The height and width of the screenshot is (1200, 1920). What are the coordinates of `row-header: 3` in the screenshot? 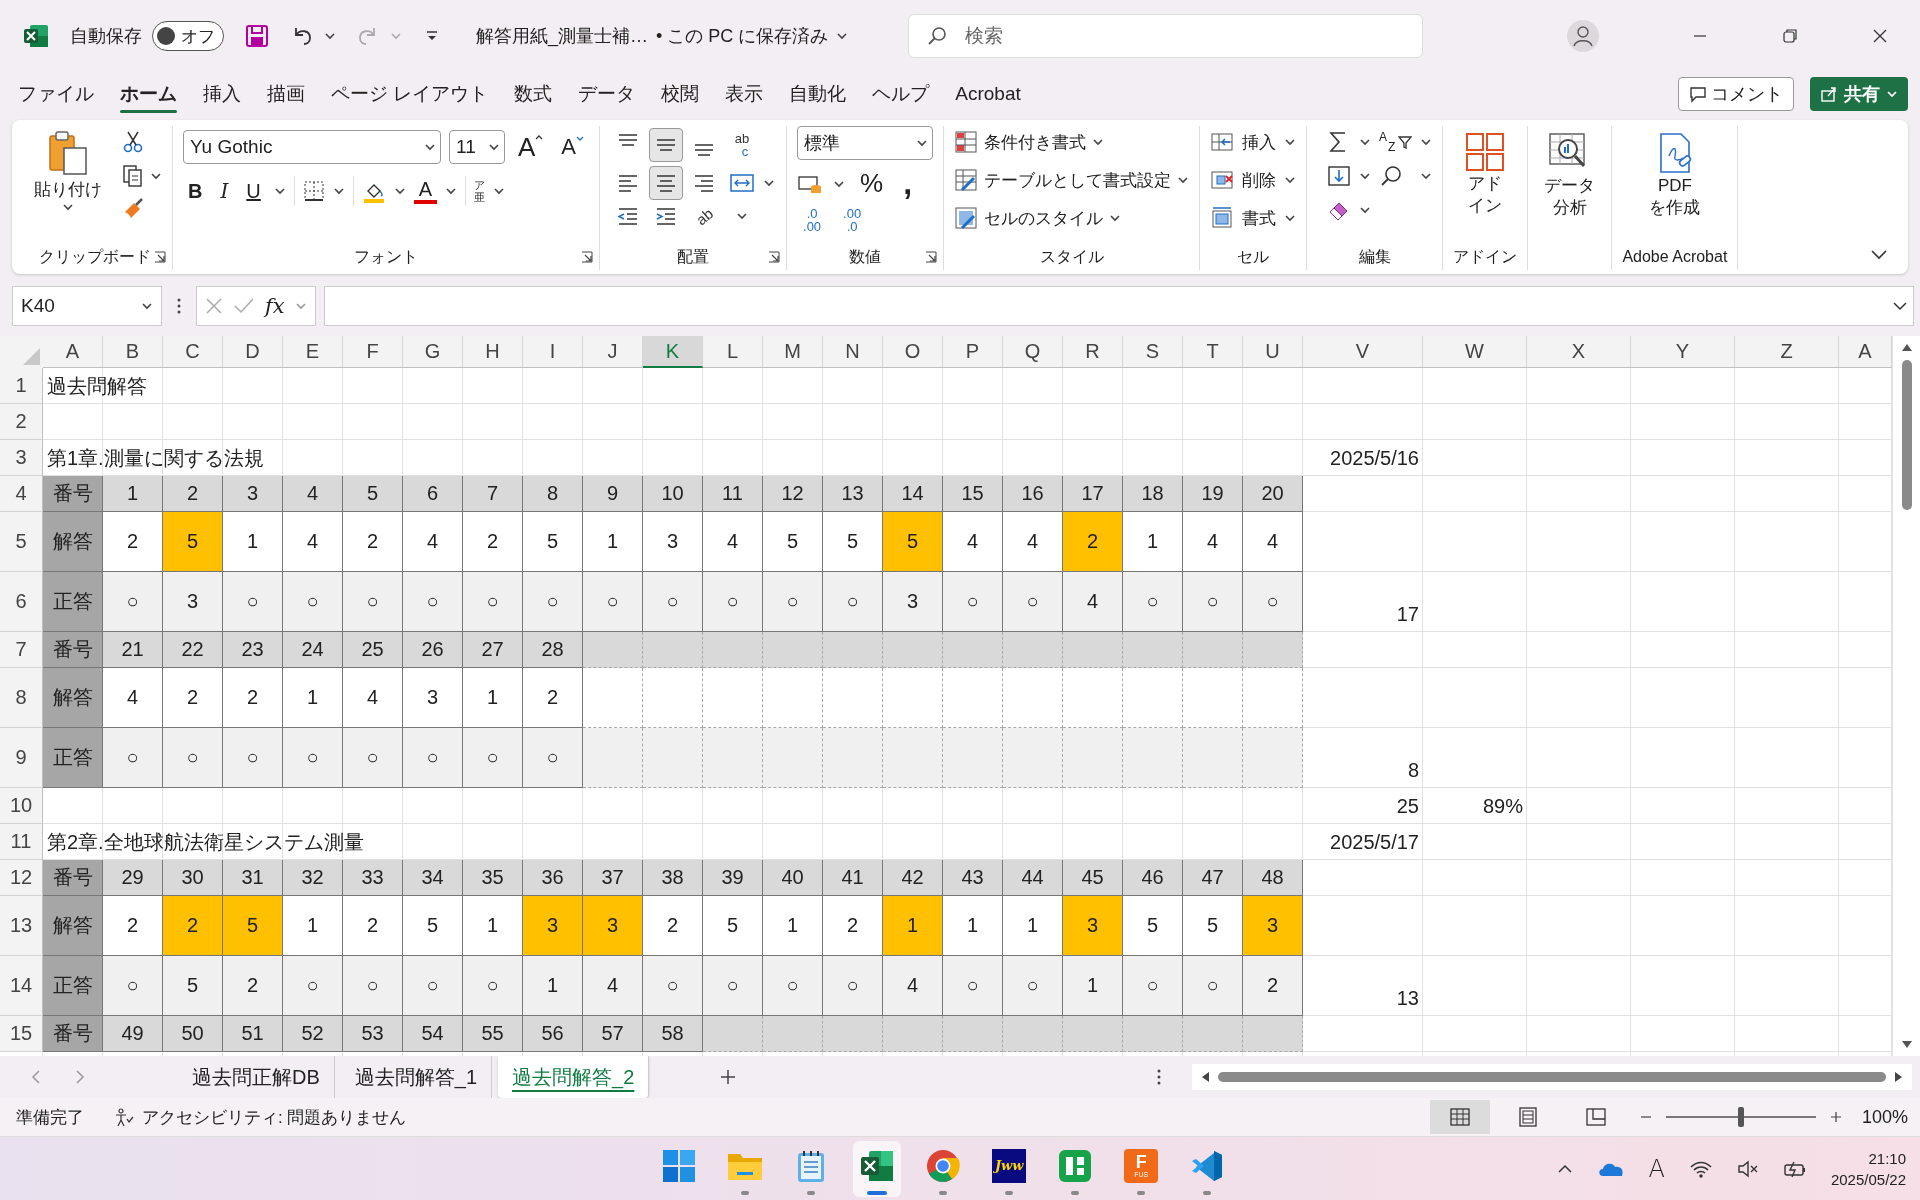 It's located at (21, 458).